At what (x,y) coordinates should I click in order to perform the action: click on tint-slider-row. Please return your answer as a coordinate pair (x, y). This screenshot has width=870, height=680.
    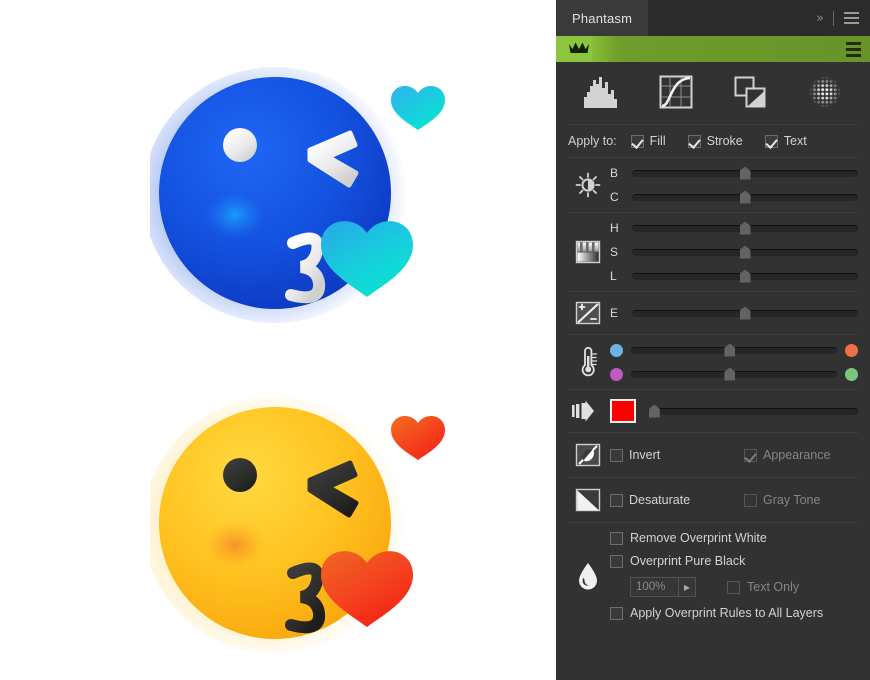
    Looking at the image, I should click on (734, 374).